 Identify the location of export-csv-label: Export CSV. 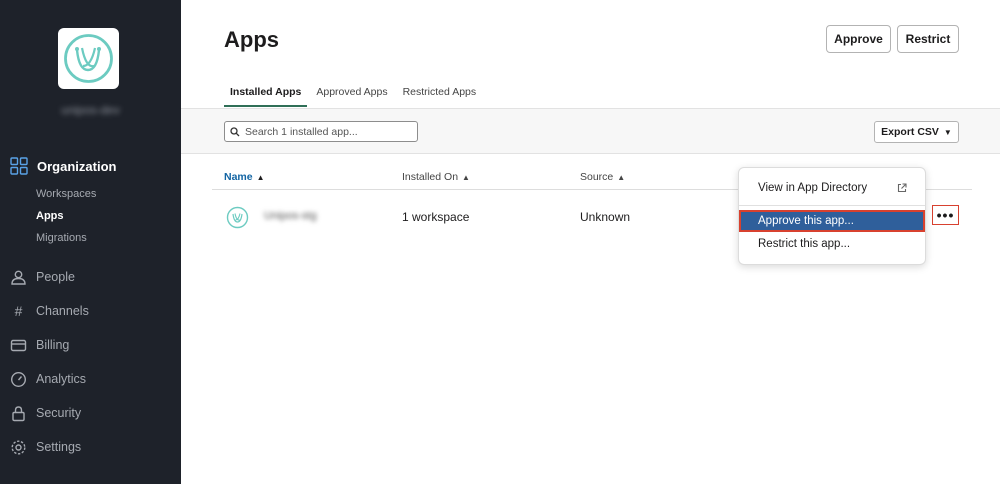
(910, 132).